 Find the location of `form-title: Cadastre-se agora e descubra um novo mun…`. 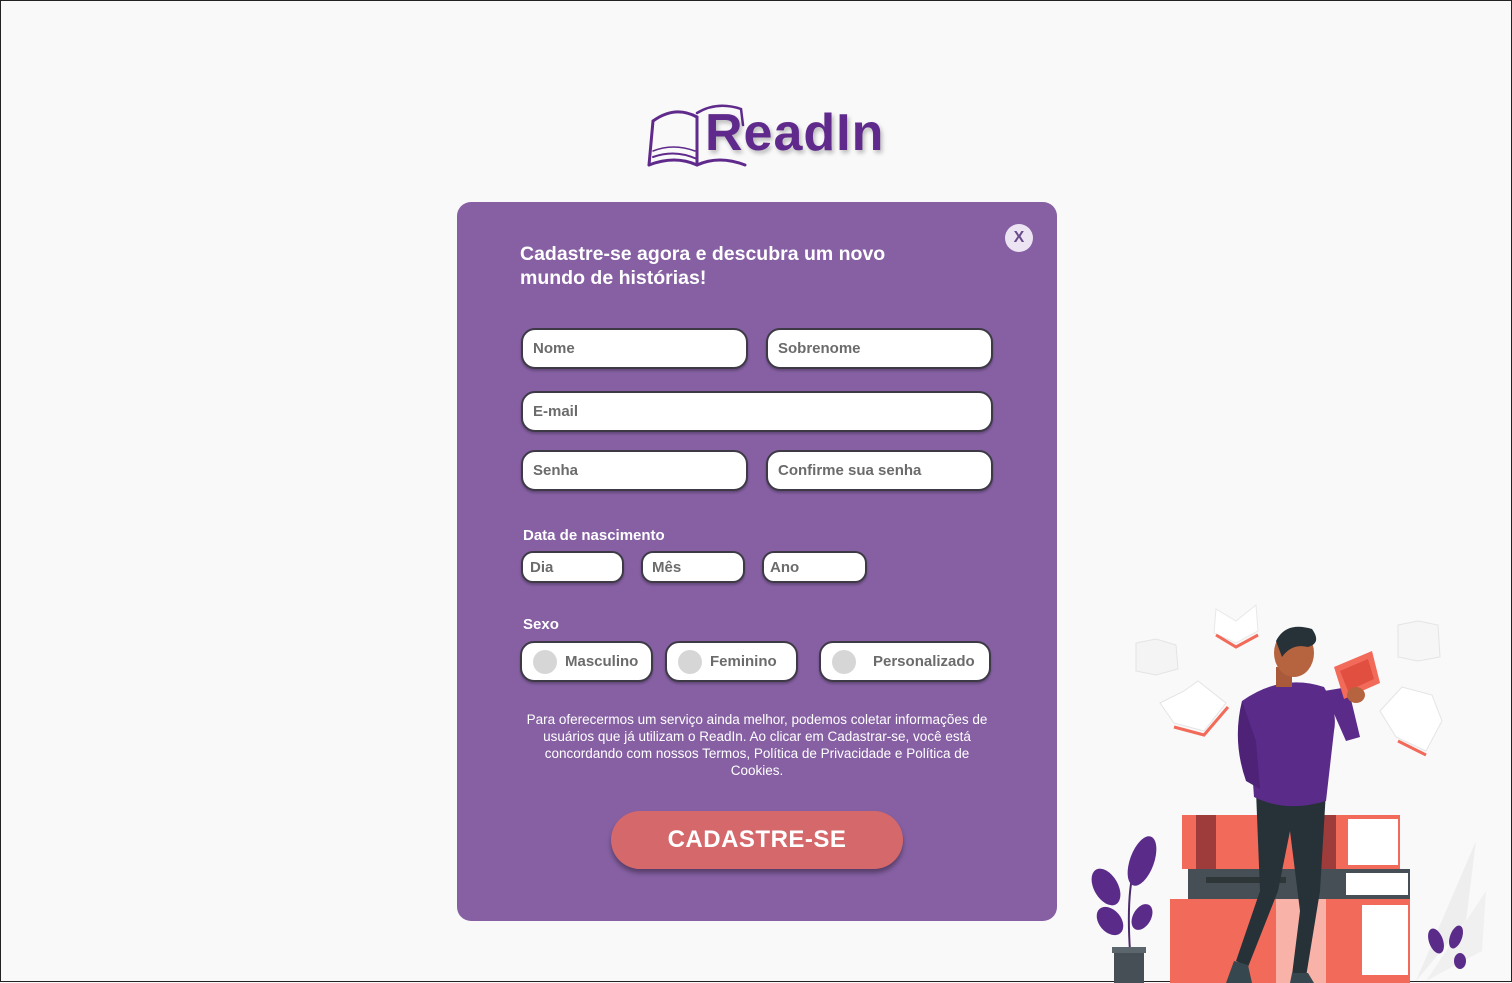

form-title: Cadastre-se agora e descubra um novo mun… is located at coordinates (703, 266).